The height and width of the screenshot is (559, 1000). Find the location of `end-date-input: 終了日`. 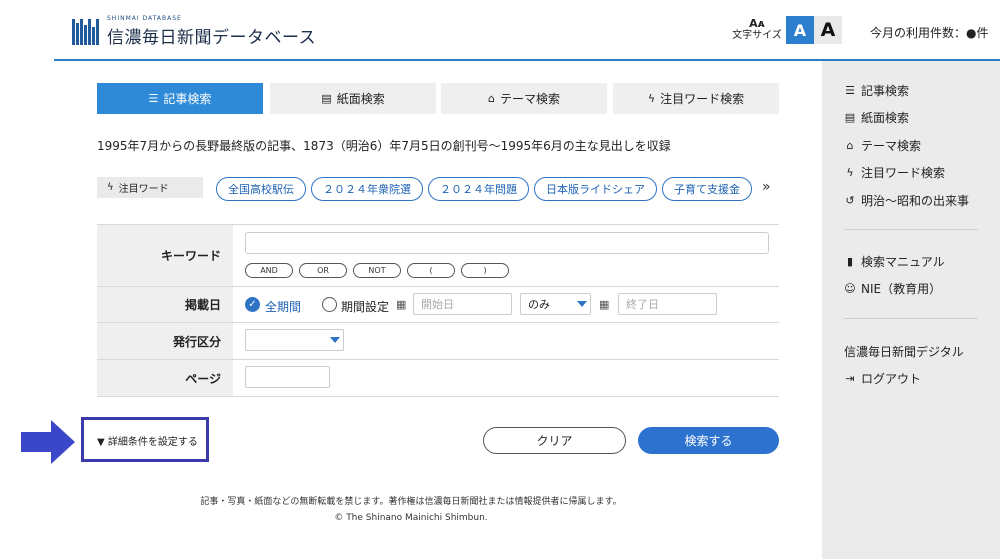

end-date-input: 終了日 is located at coordinates (667, 304).